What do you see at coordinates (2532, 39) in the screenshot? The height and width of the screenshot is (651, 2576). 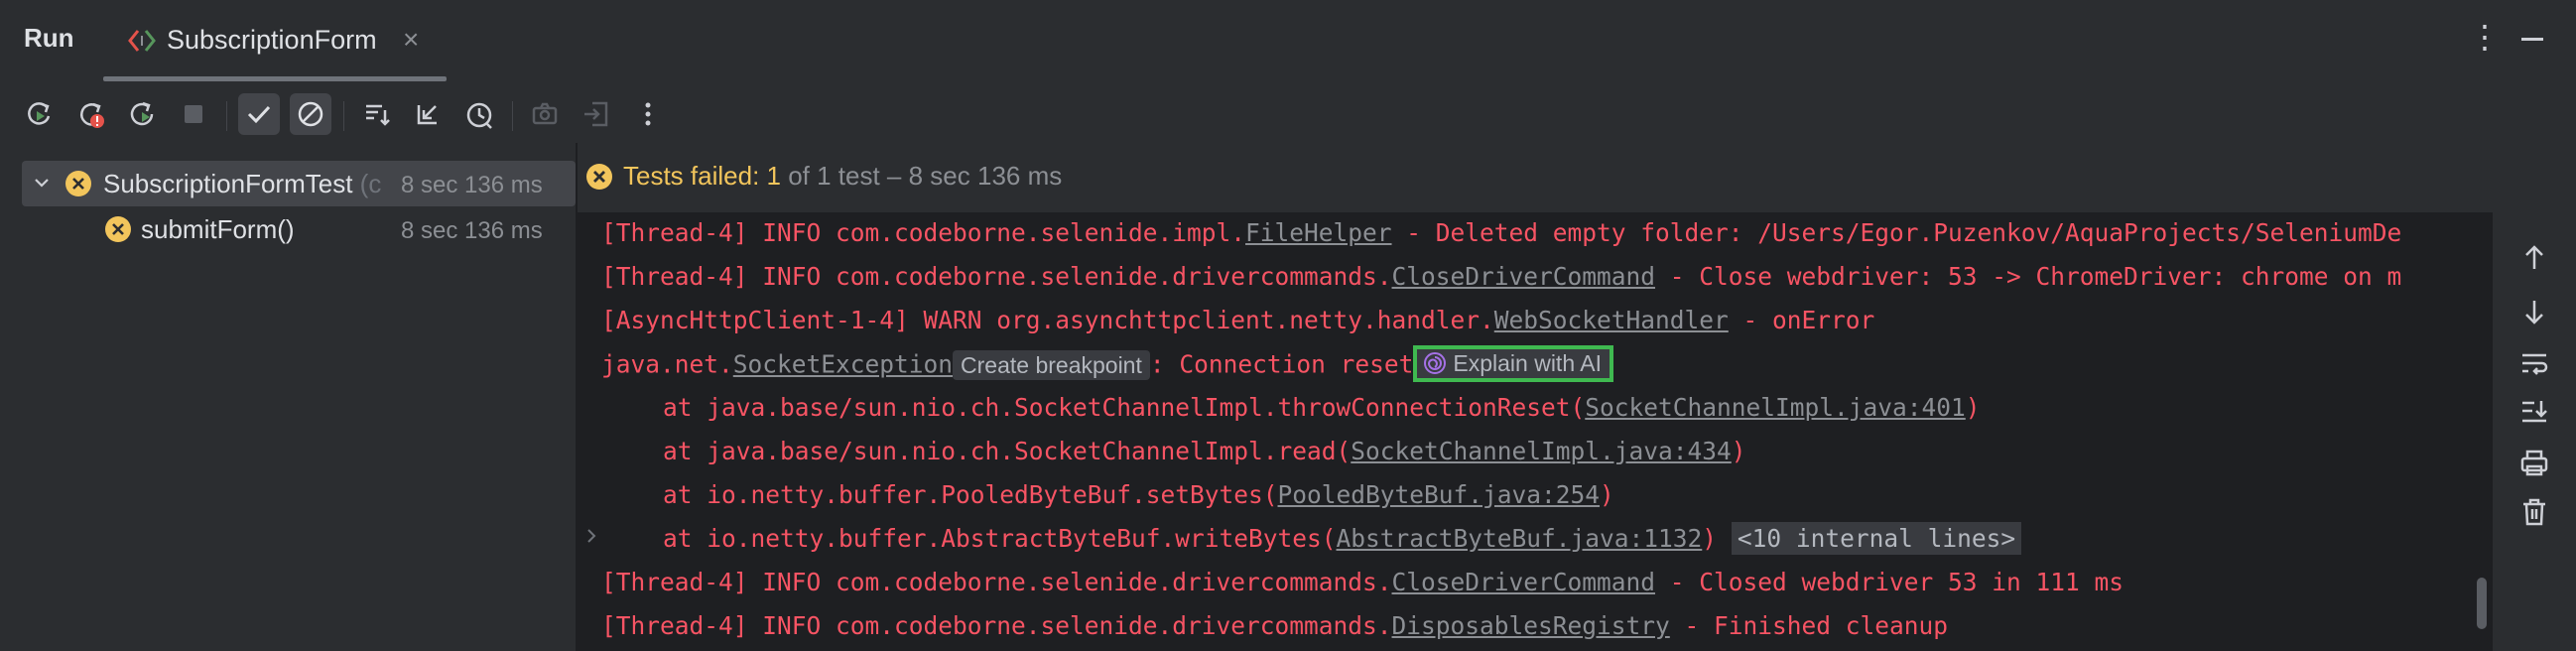 I see `hide-tool-window-icon` at bounding box center [2532, 39].